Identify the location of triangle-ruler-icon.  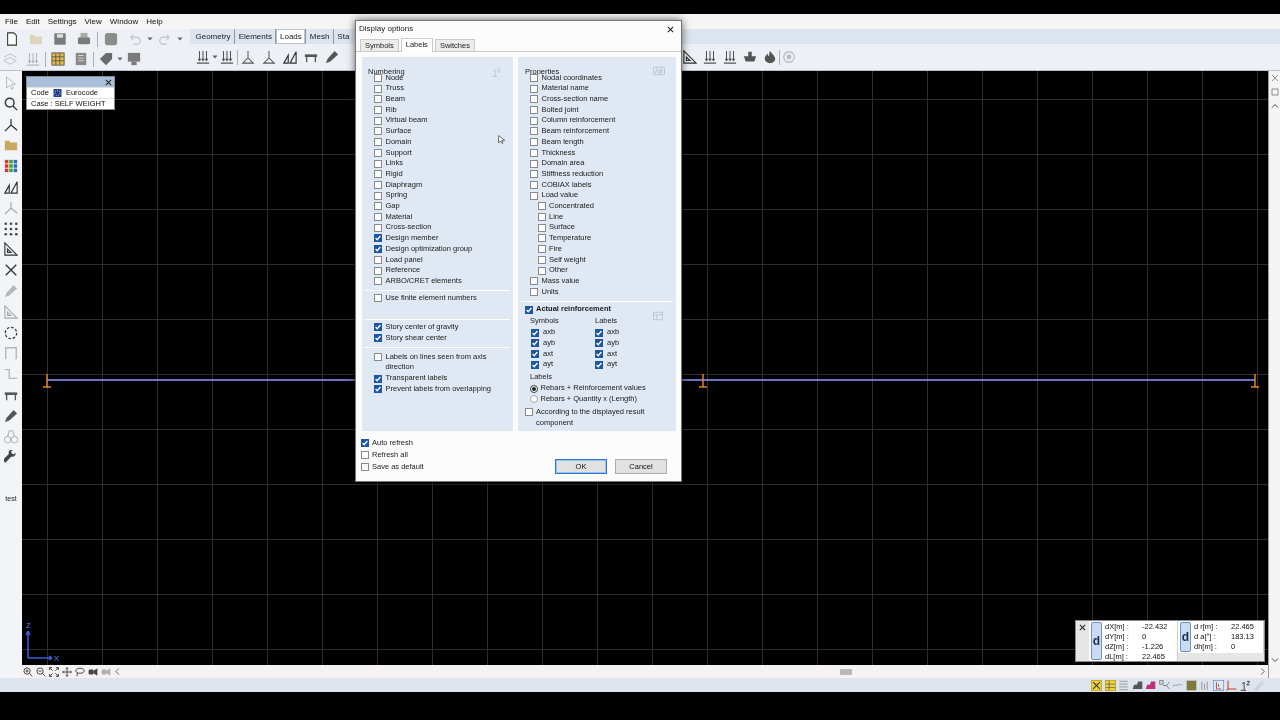
(690, 57).